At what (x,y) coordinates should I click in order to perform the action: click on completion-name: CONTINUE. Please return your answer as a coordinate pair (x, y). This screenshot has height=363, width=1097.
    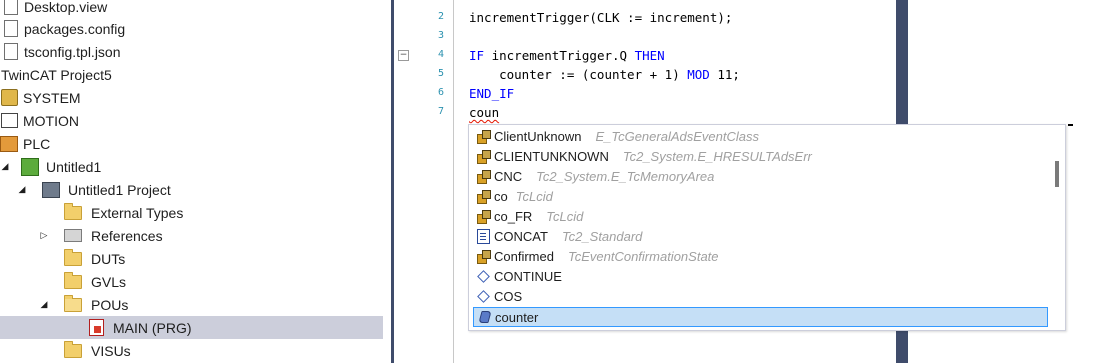
    Looking at the image, I should click on (528, 276).